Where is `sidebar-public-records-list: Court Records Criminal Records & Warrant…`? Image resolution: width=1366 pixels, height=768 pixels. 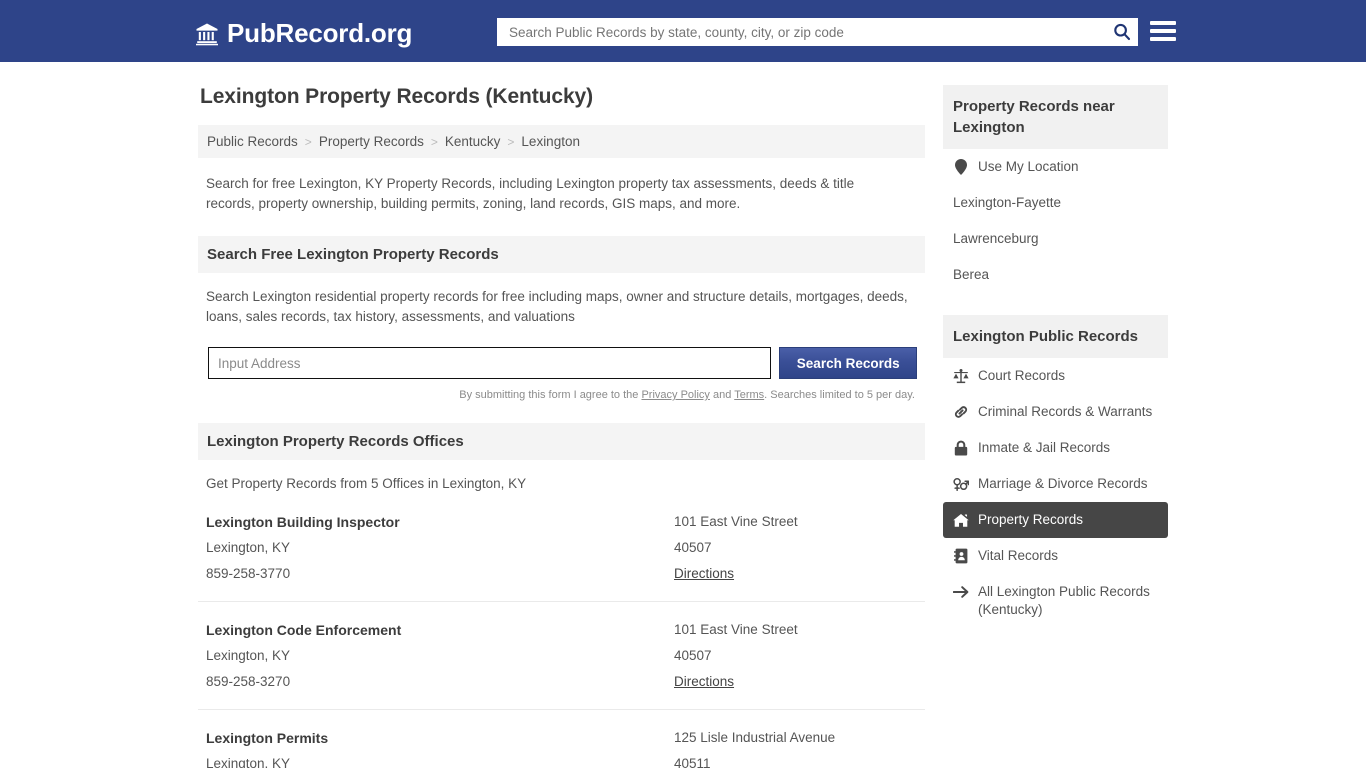
sidebar-public-records-list: Court Records Criminal Records & Warrant… is located at coordinates (1055, 493).